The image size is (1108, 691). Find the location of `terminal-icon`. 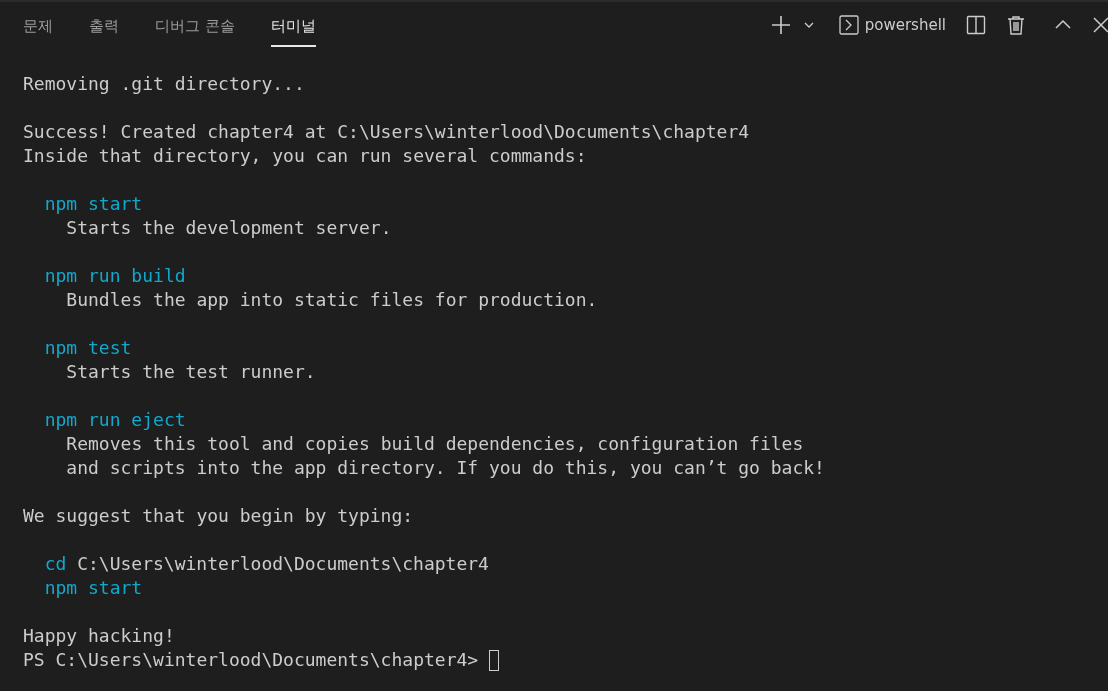

terminal-icon is located at coordinates (848, 25).